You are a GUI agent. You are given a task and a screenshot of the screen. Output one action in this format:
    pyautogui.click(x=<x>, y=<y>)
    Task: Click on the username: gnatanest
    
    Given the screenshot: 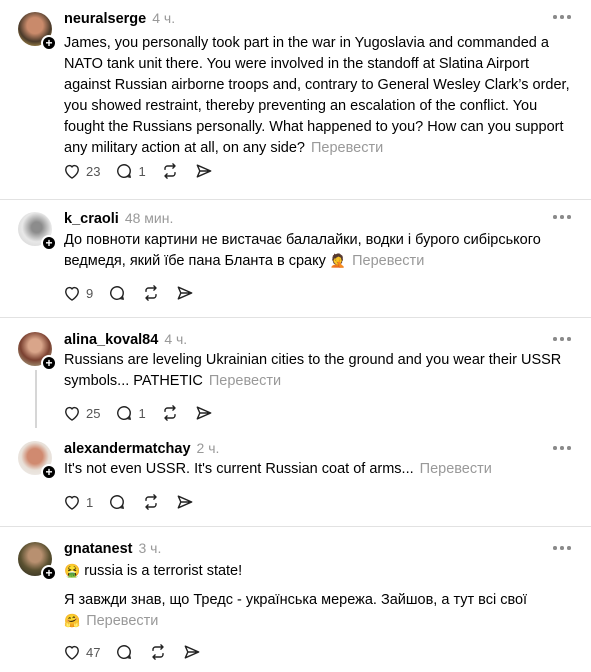 What is the action you would take?
    pyautogui.click(x=98, y=549)
    